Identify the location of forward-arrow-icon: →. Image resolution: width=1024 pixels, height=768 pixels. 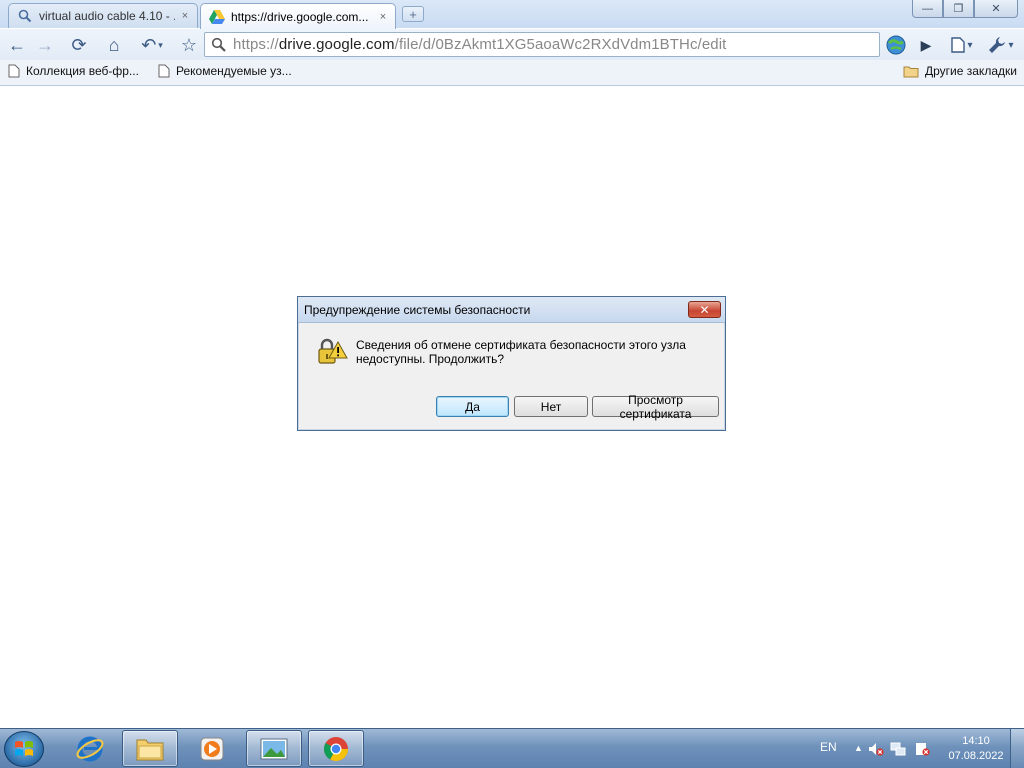
(45, 44).